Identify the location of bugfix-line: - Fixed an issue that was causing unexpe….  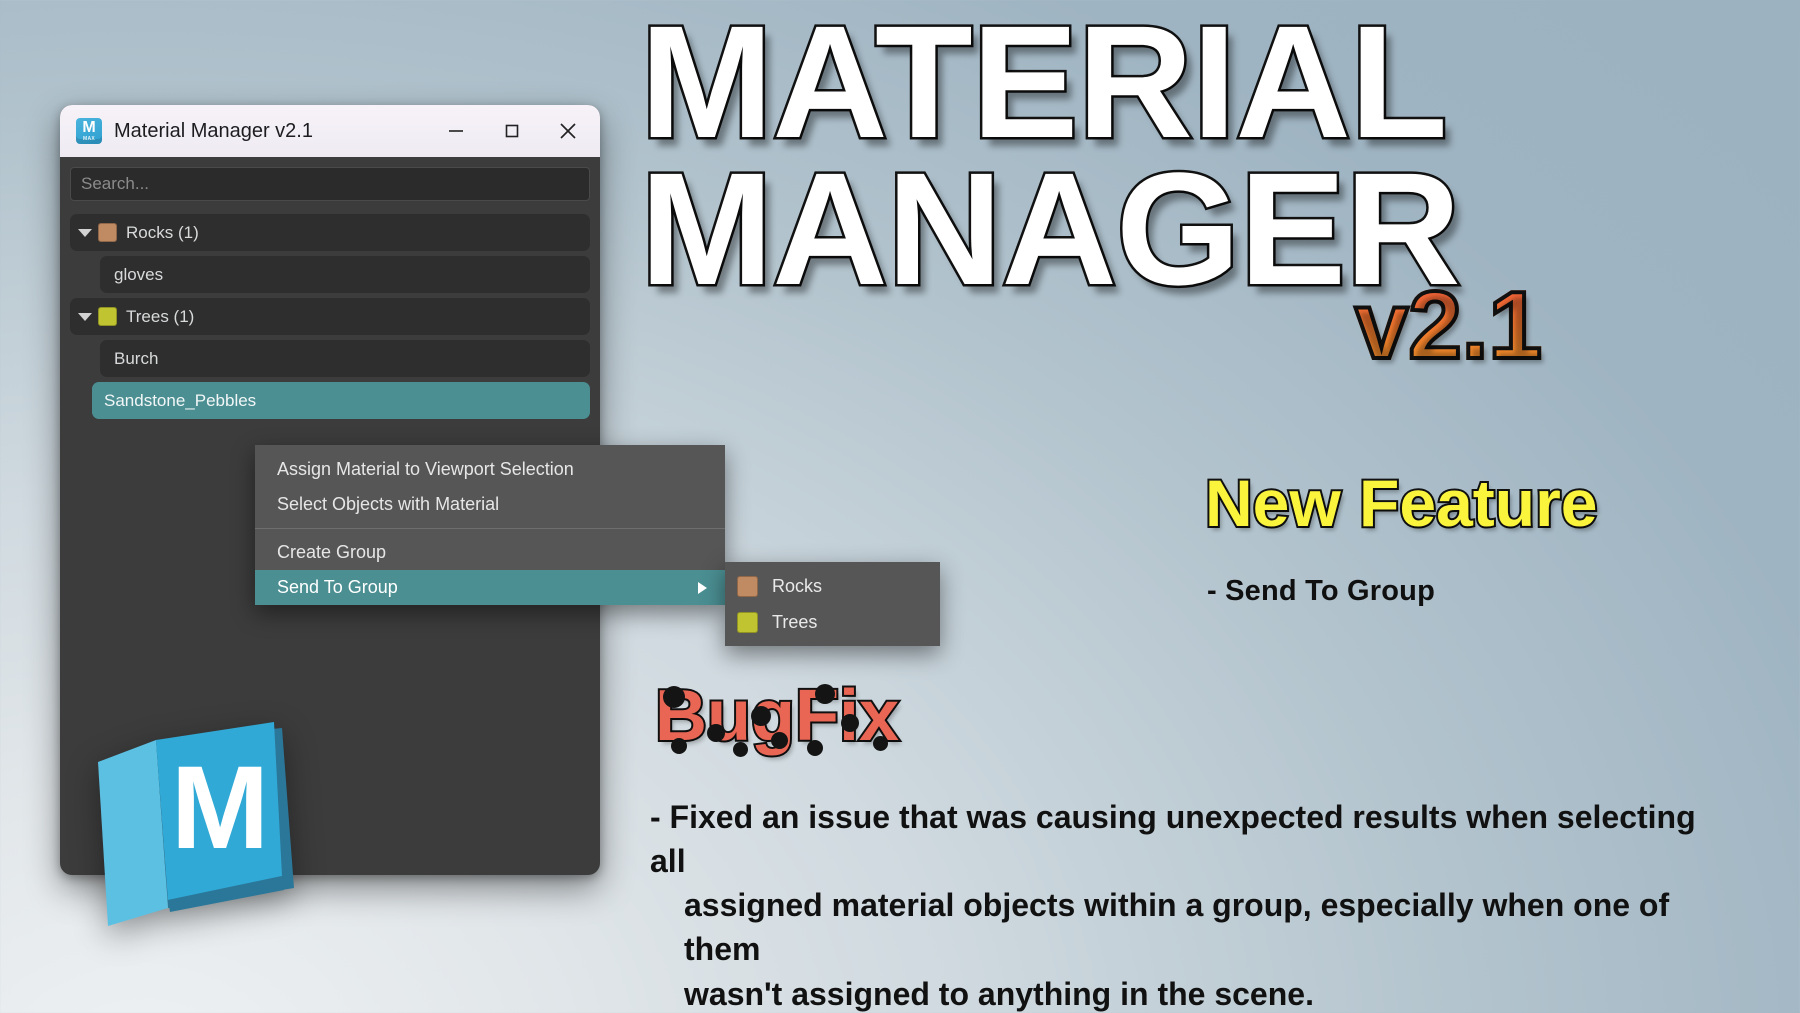
(1173, 839).